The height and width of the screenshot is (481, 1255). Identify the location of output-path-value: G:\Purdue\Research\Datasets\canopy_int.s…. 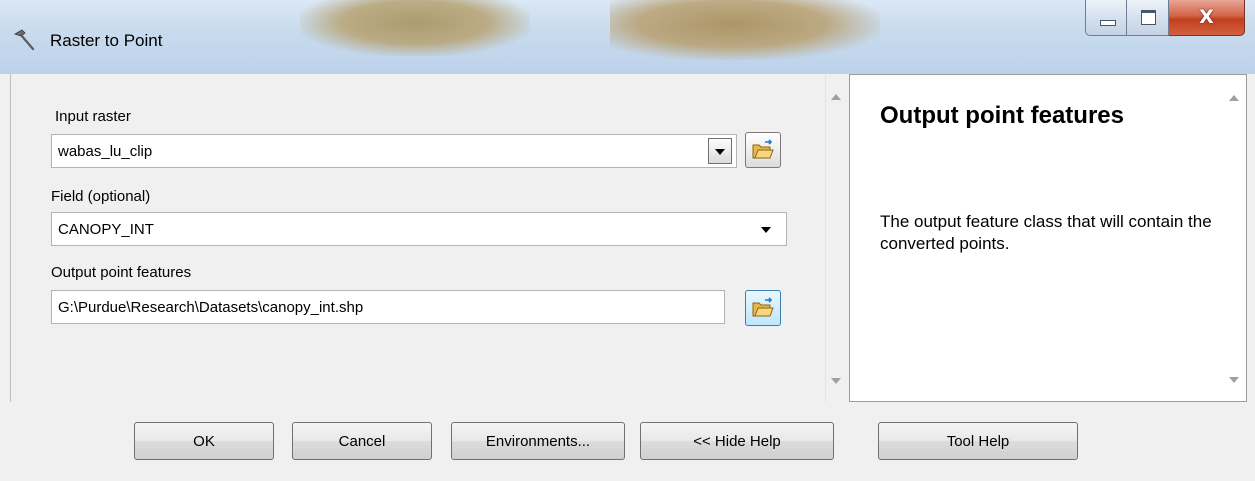
(211, 307).